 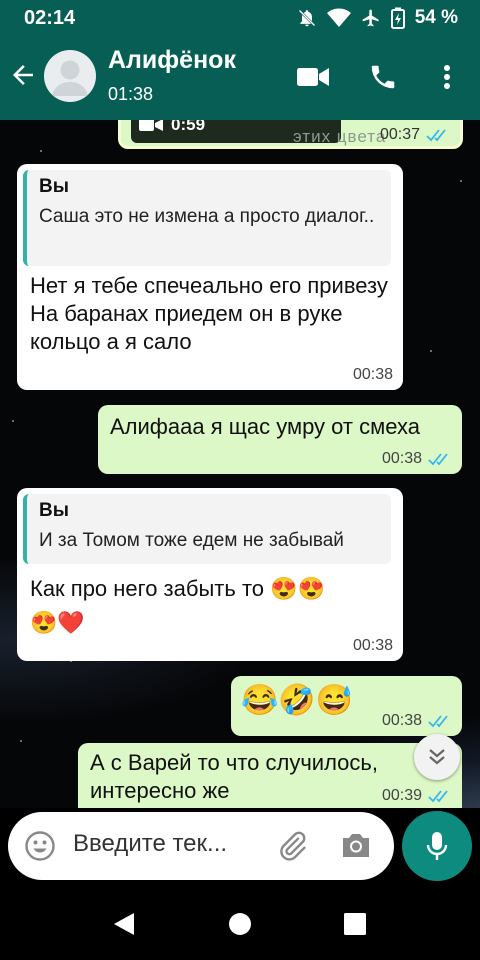 I want to click on voice-call-button, so click(x=383, y=79).